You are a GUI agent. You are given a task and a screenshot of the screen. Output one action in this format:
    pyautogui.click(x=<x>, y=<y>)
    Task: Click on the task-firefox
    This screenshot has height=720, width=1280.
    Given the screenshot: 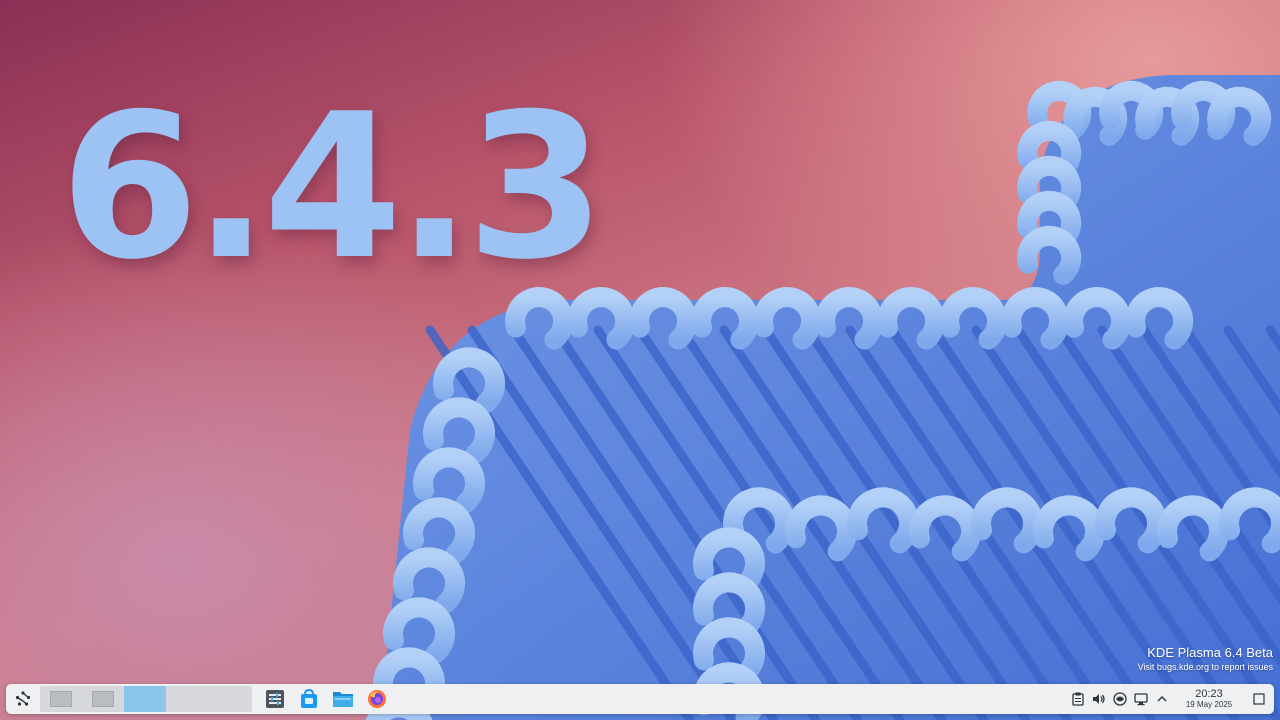 What is the action you would take?
    pyautogui.click(x=377, y=699)
    